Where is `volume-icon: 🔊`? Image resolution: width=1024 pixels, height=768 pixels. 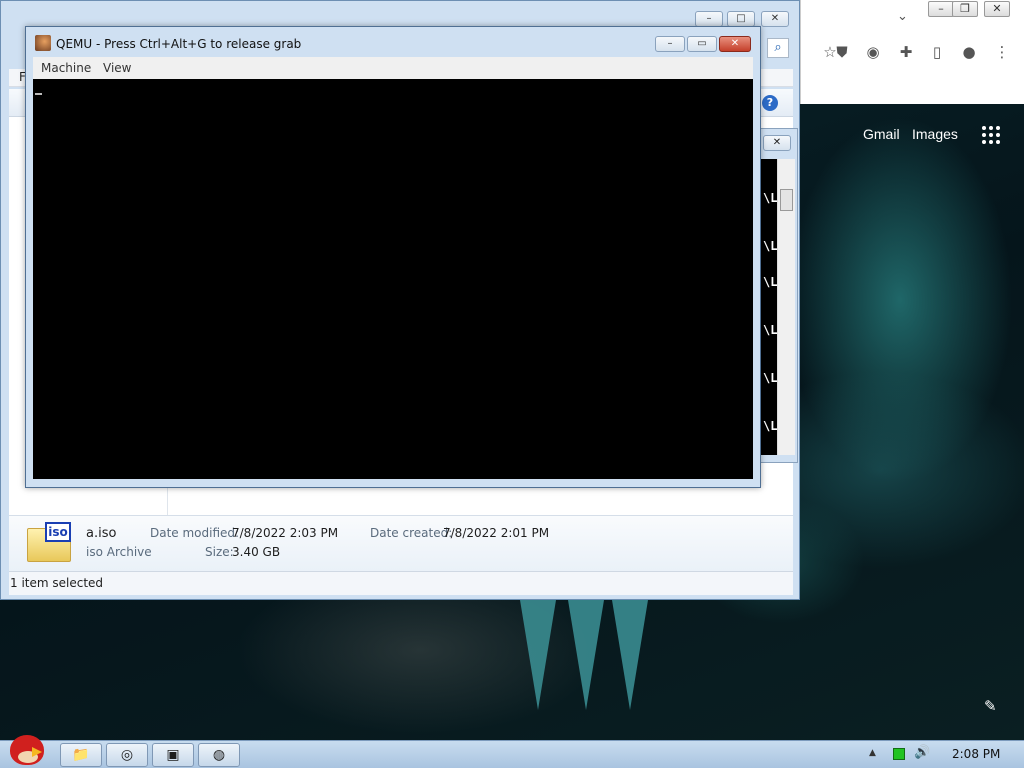 volume-icon: 🔊 is located at coordinates (922, 752).